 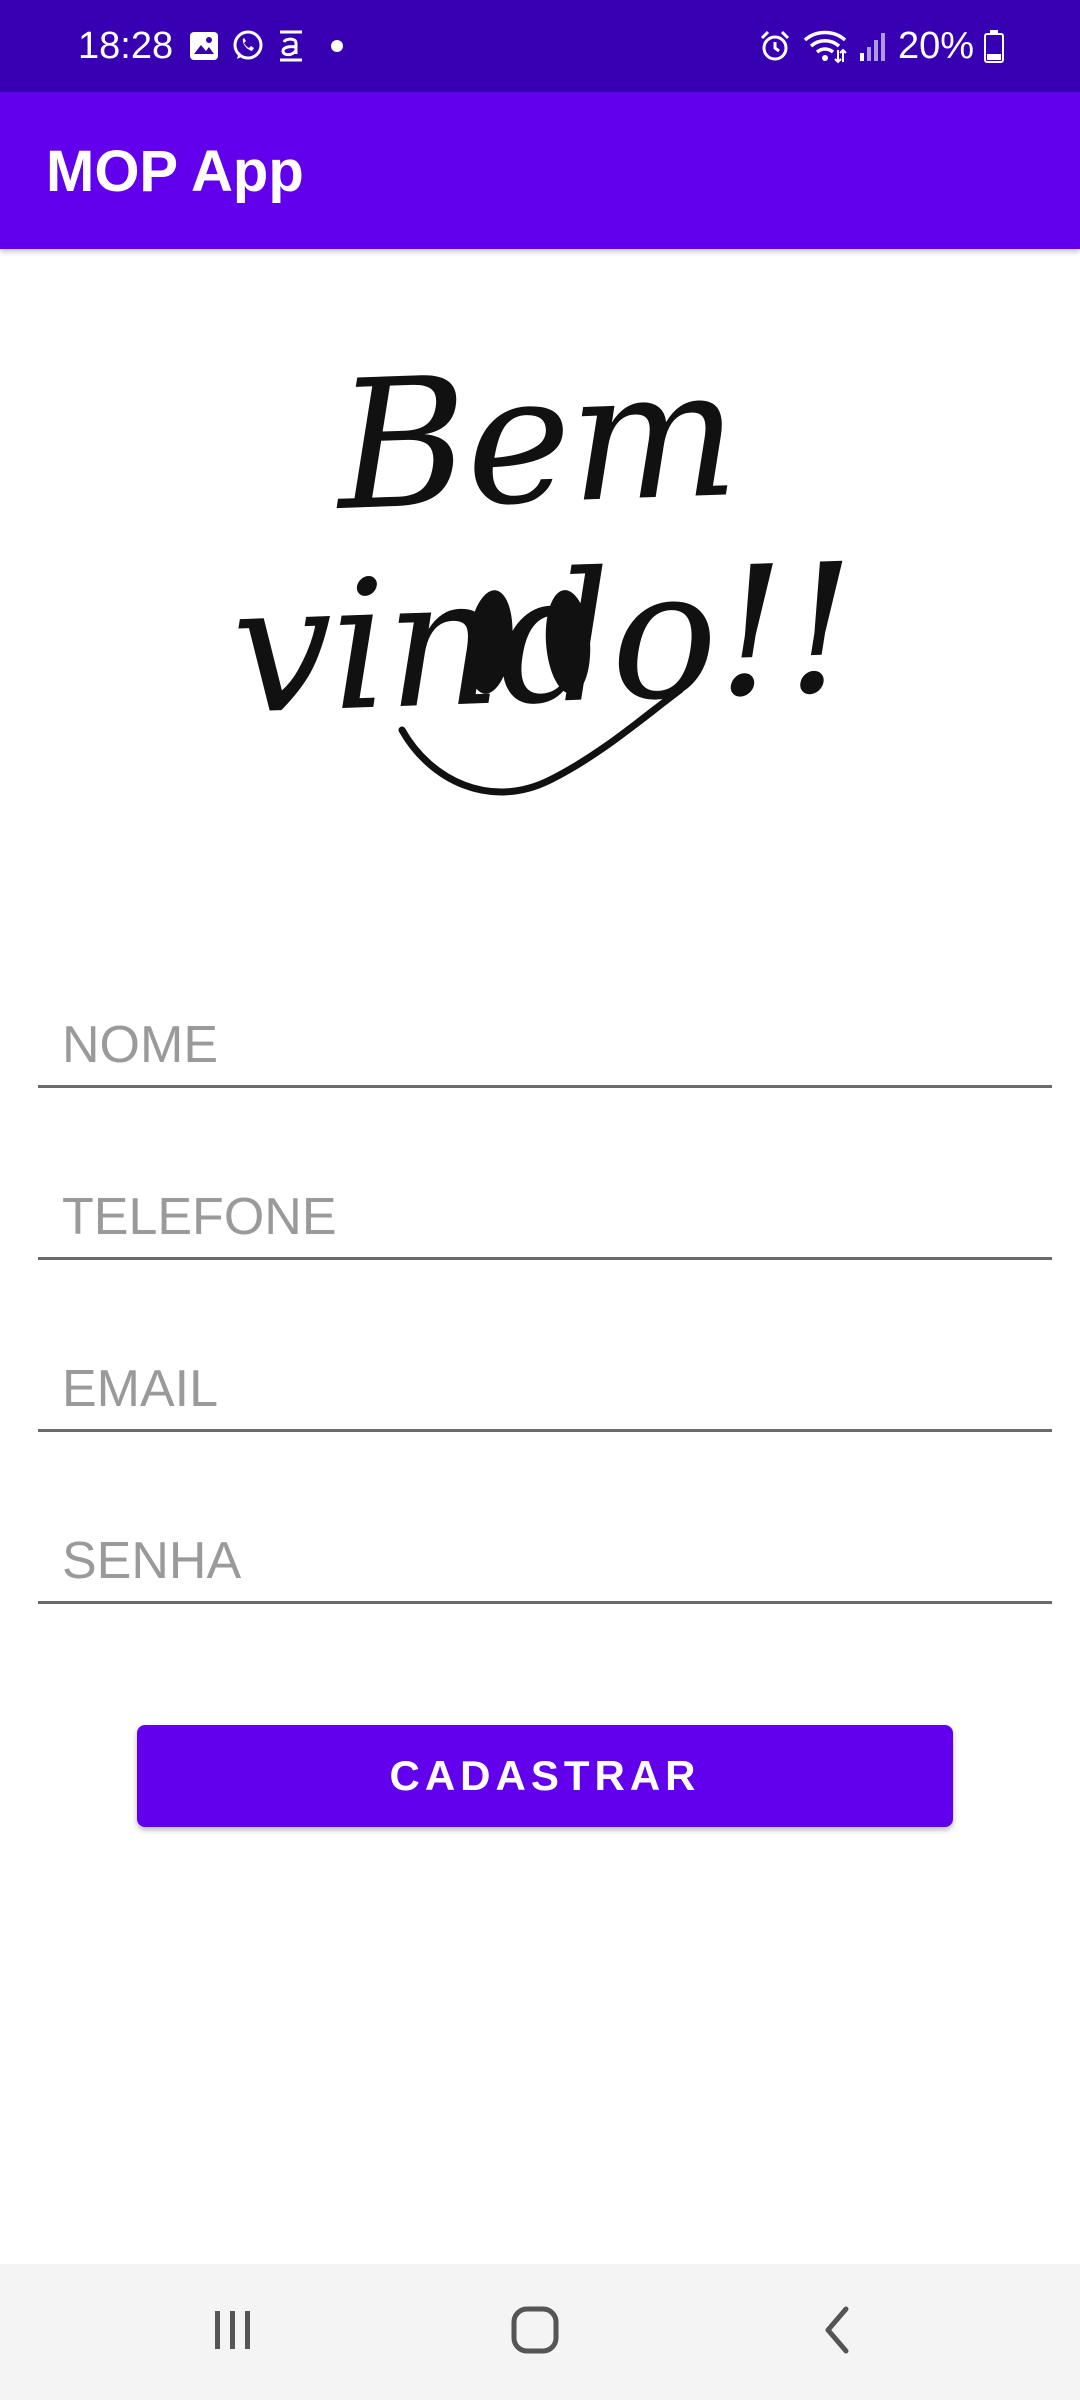 I want to click on email-field, so click(x=545, y=1390).